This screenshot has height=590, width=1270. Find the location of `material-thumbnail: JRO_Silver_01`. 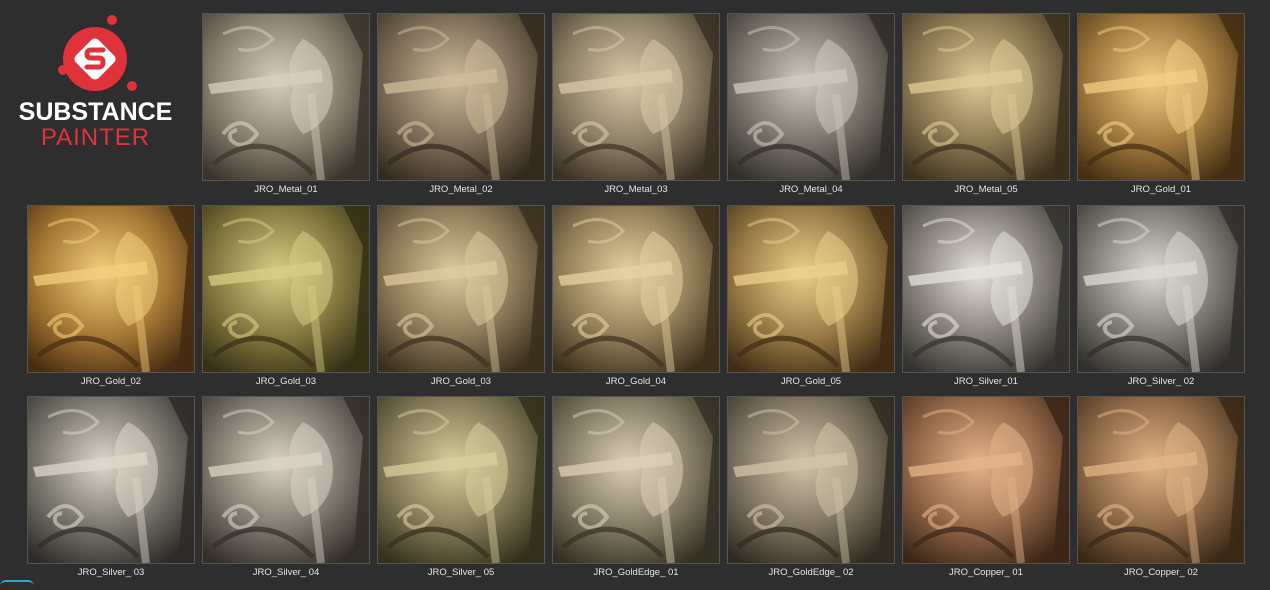

material-thumbnail: JRO_Silver_01 is located at coordinates (986, 296).